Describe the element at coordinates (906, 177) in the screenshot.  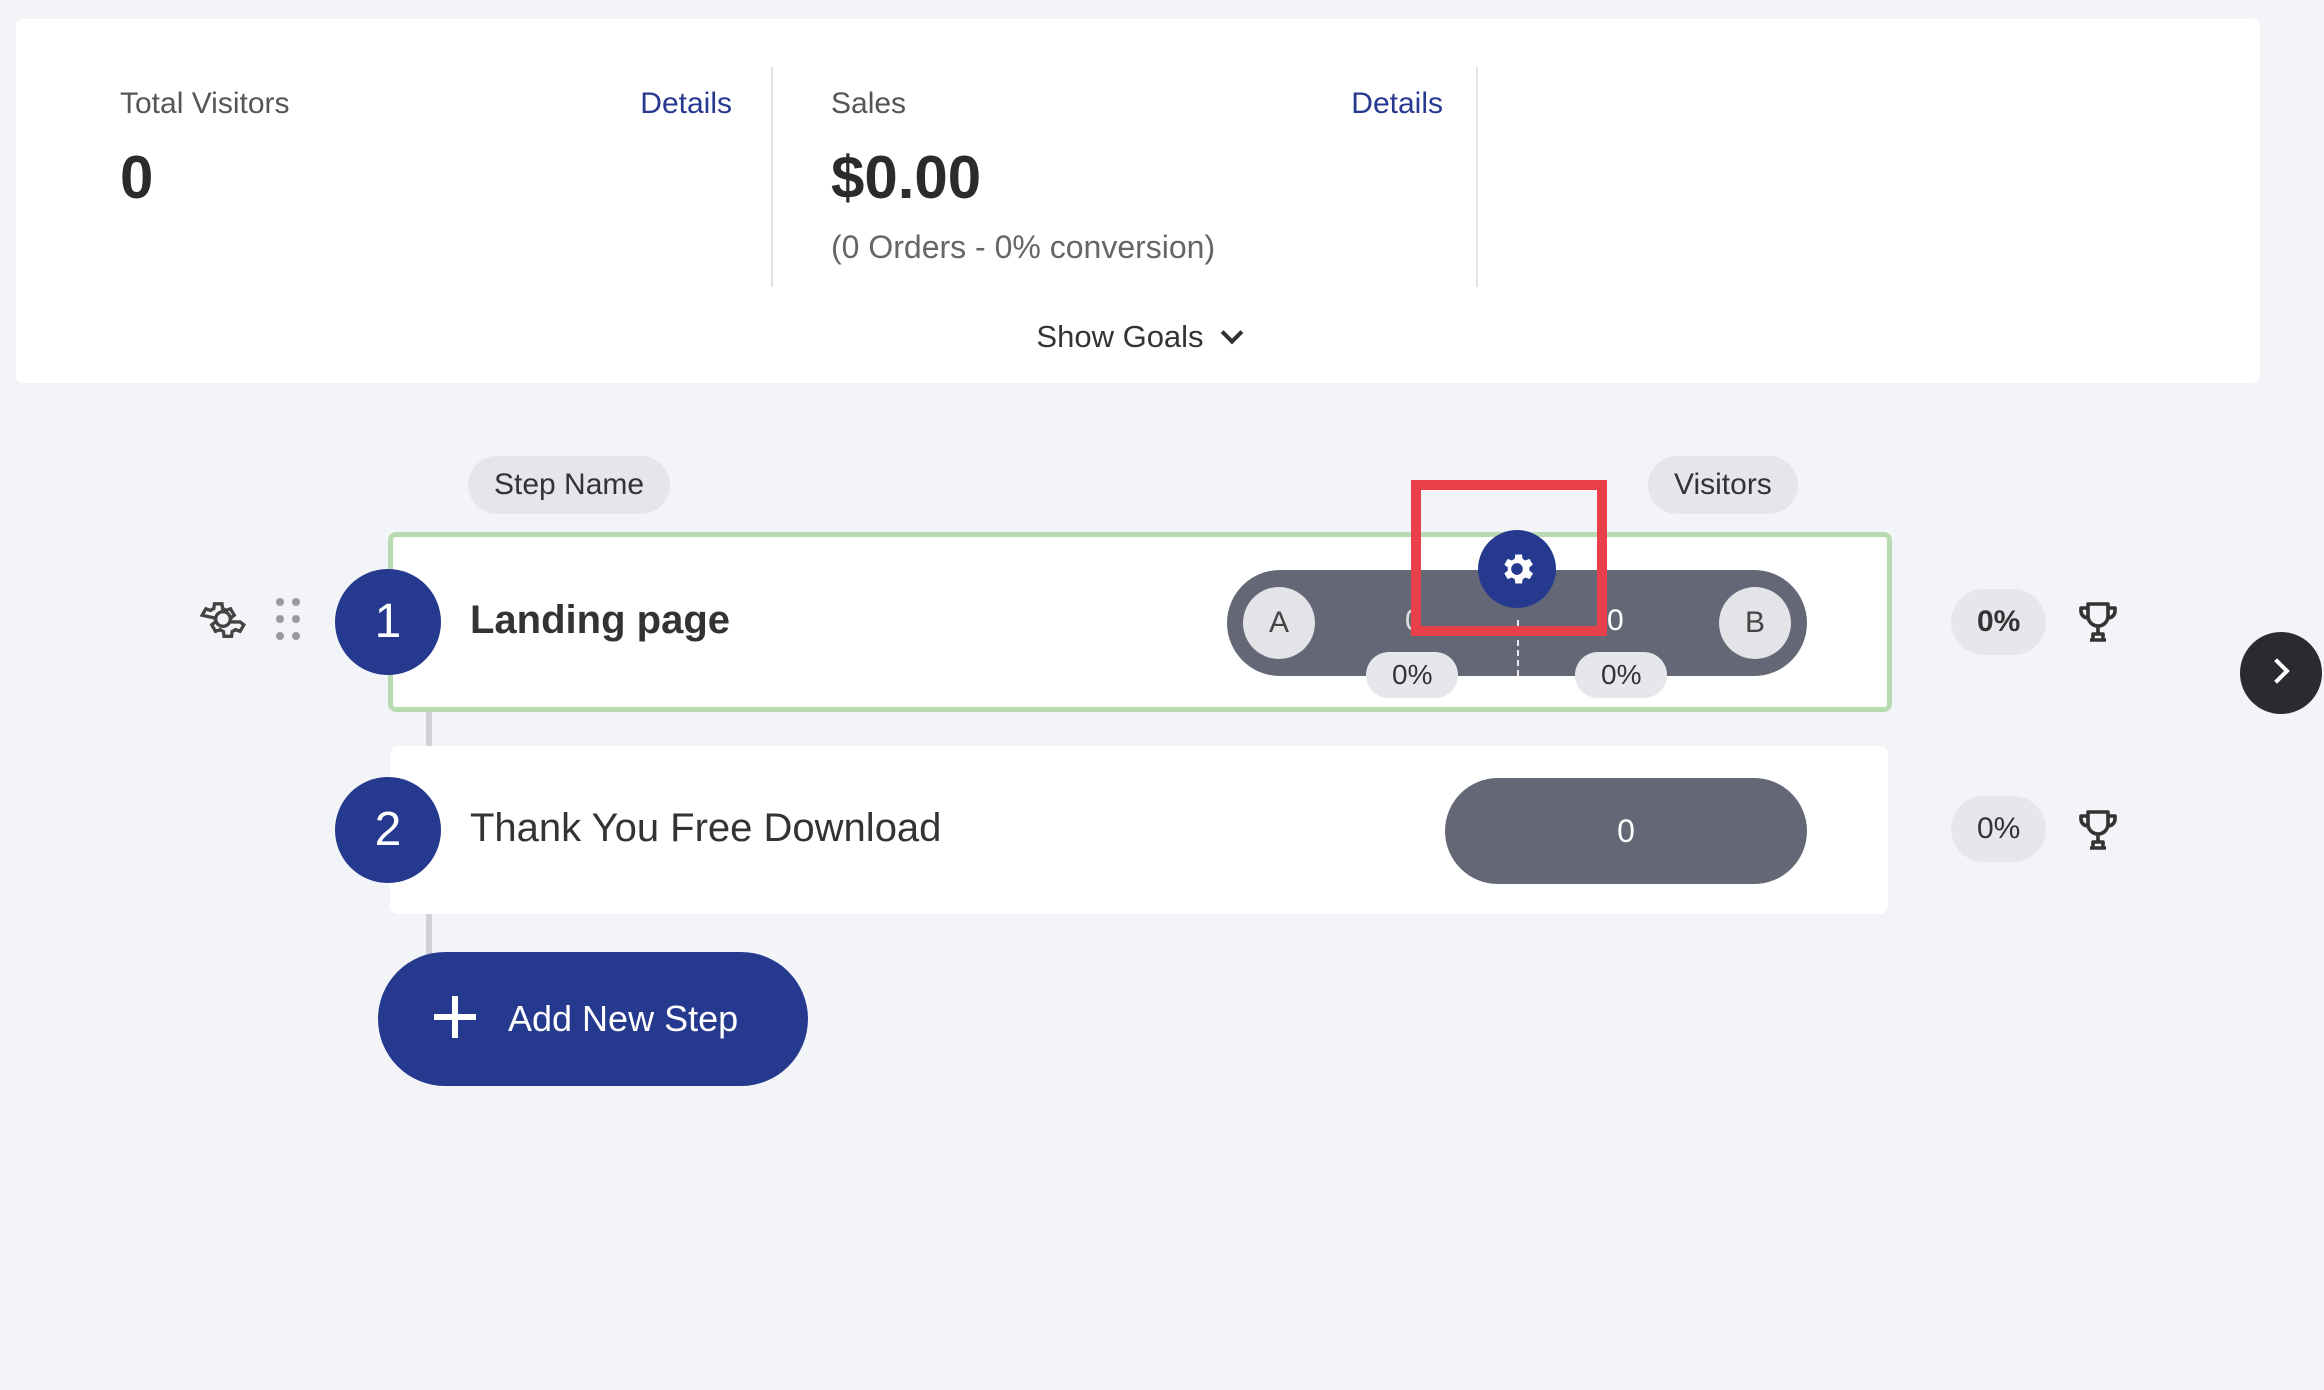
I see `sales-value: $0.00` at that location.